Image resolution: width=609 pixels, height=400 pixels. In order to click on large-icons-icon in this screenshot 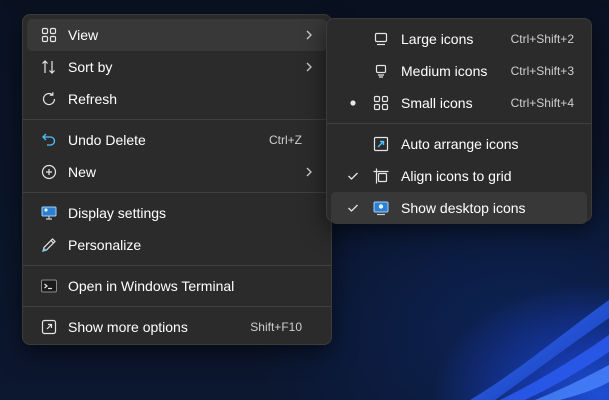, I will do `click(381, 39)`.